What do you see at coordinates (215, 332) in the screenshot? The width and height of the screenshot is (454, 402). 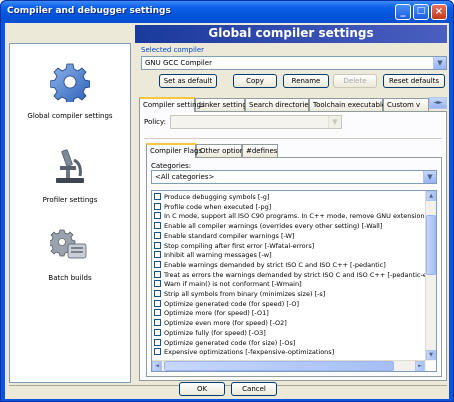 I see `flag-label: Optimize fully (for speed) [-O3]` at bounding box center [215, 332].